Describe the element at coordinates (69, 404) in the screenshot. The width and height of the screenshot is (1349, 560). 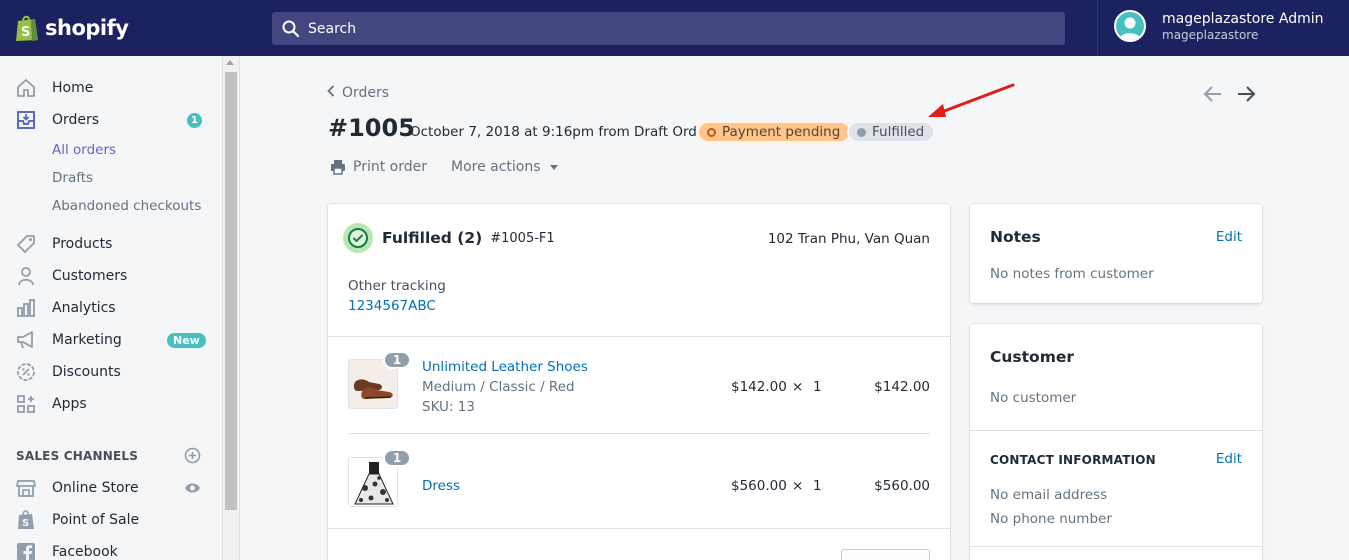
I see `sidebar-item-label: Apps` at that location.